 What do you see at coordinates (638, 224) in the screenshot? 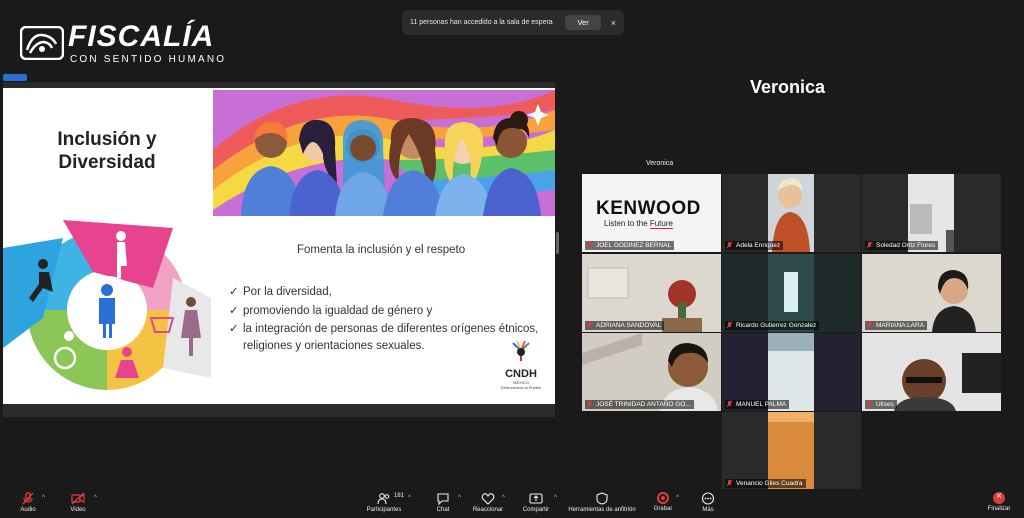
I see `kenwood-tagline: Listen to the Future` at bounding box center [638, 224].